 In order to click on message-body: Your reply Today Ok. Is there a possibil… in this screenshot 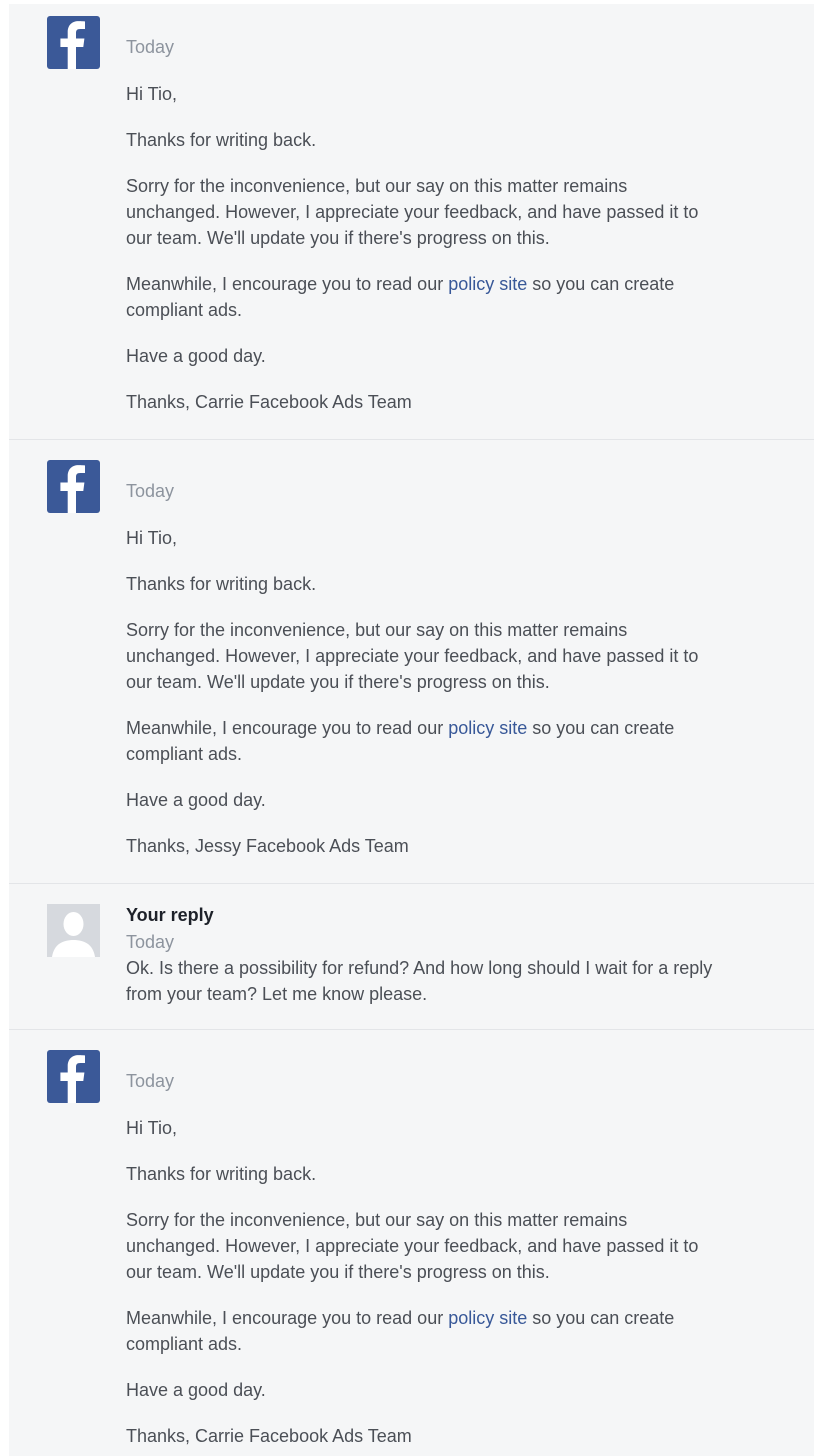, I will do `click(466, 955)`.